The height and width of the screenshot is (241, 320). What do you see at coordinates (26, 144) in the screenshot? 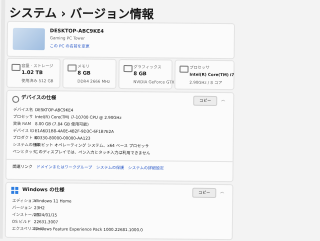
I see `spec-key: システムの種類` at bounding box center [26, 144].